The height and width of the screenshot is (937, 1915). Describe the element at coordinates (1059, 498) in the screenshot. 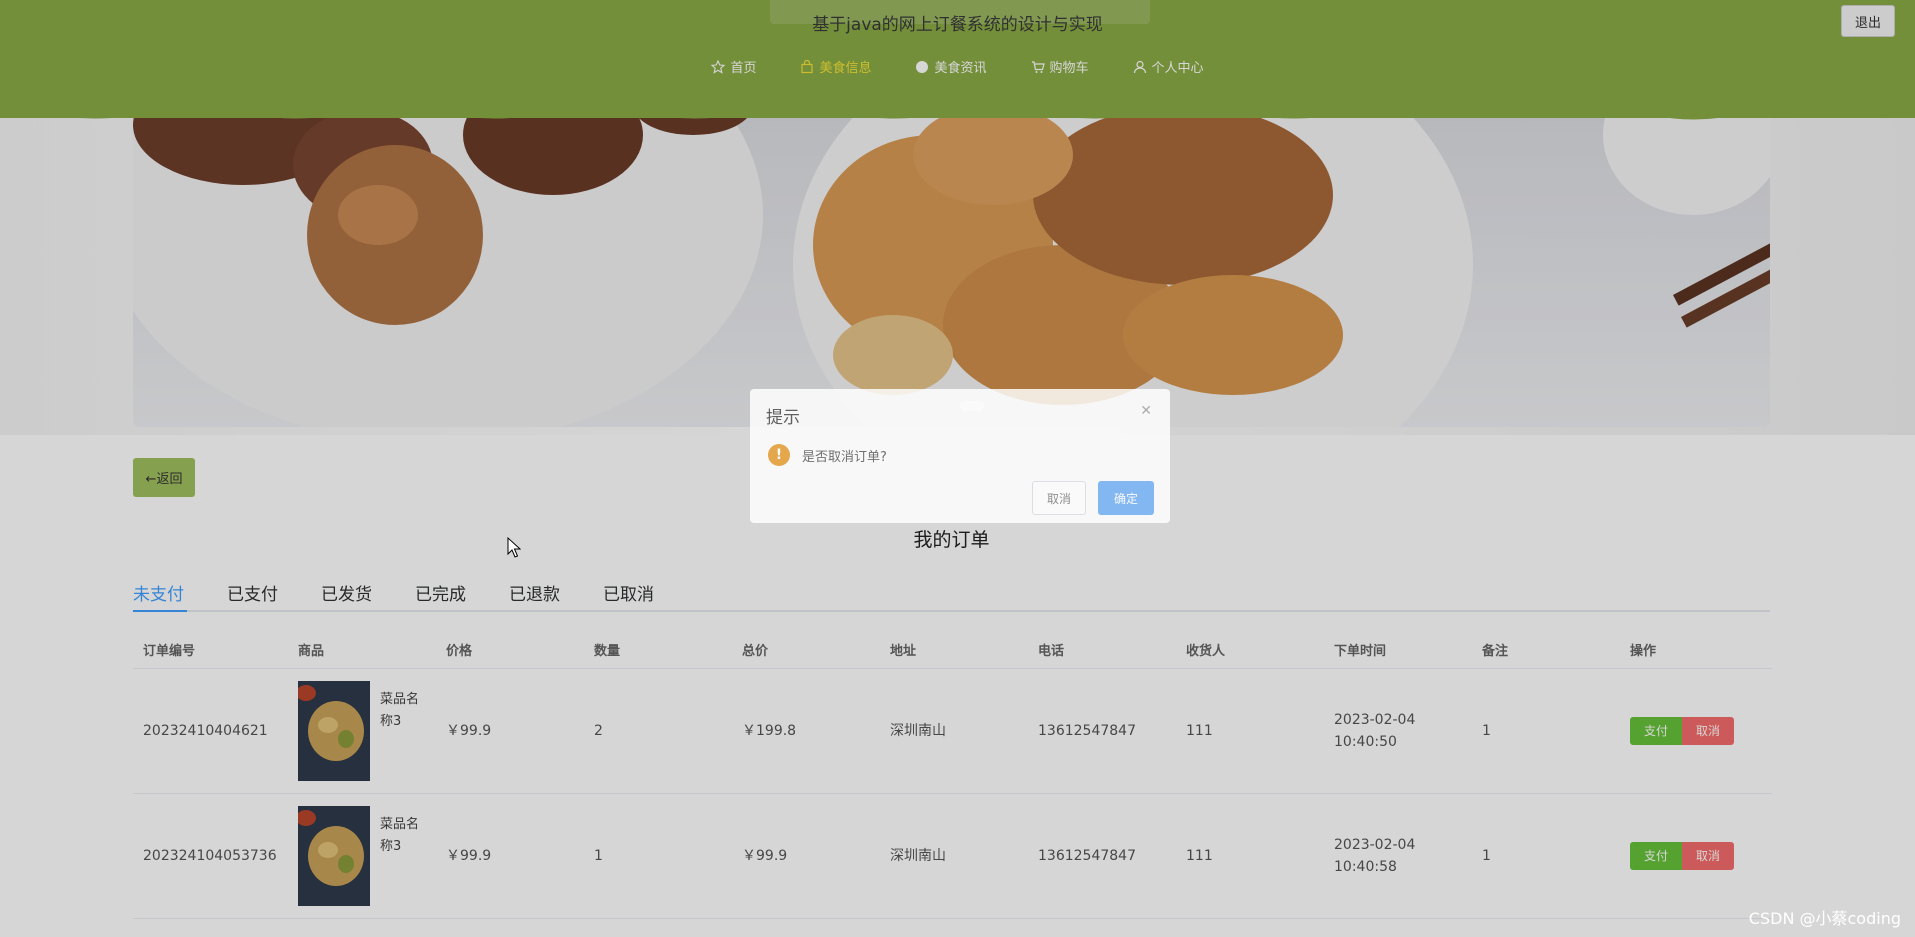

I see `dialog-cancel-button: 取消` at that location.